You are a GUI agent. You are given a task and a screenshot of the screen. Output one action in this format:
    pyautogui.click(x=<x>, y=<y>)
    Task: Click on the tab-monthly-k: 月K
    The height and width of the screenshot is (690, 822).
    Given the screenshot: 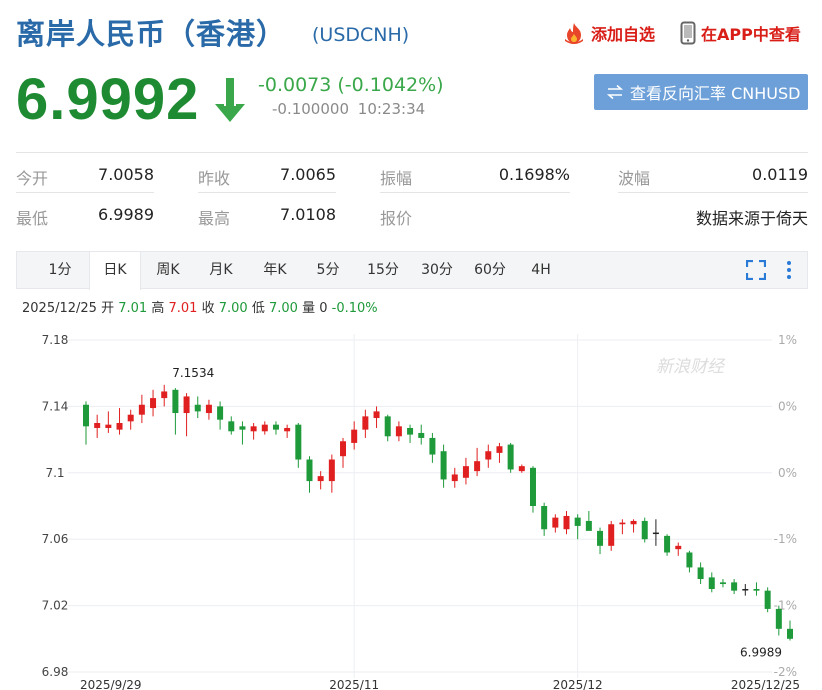 What is the action you would take?
    pyautogui.click(x=221, y=270)
    